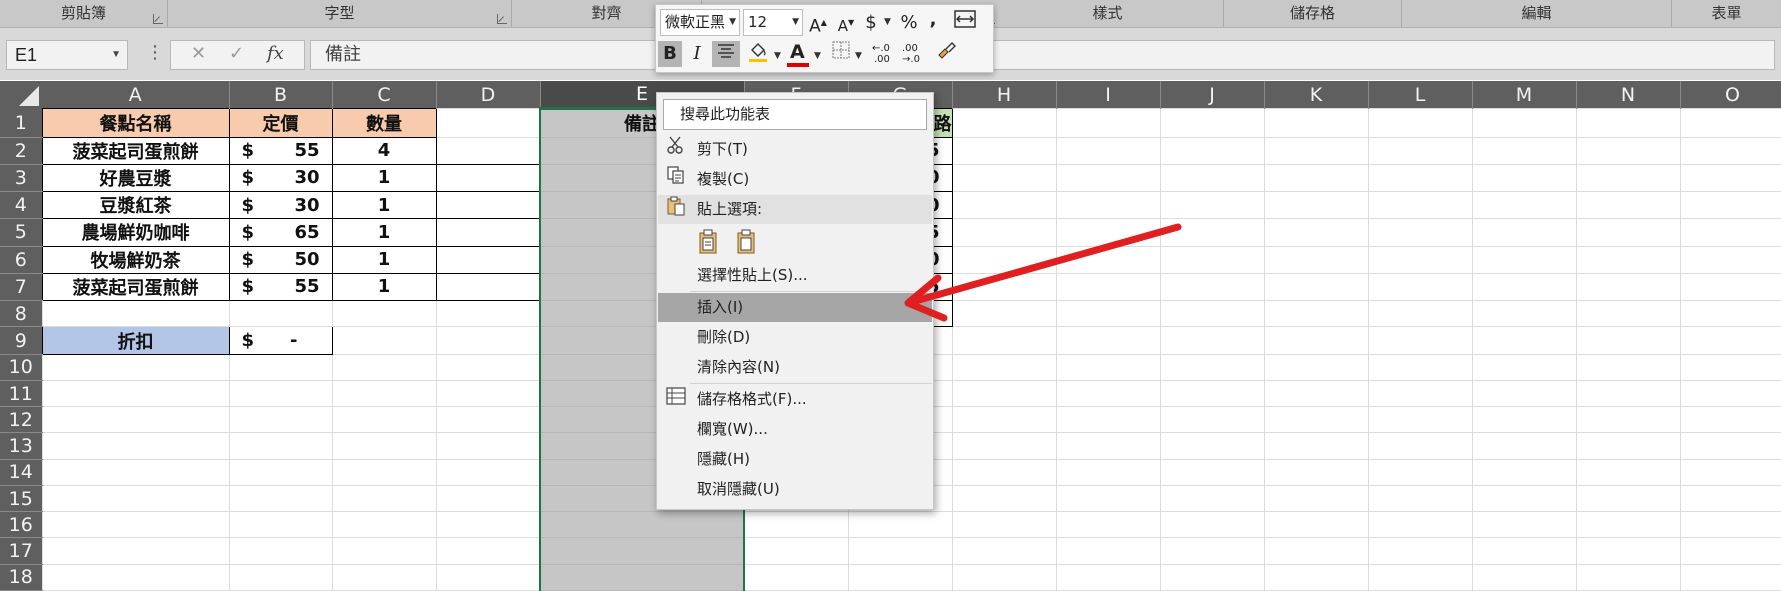 Image resolution: width=1781 pixels, height=591 pixels. I want to click on cell-m, so click(1524, 340).